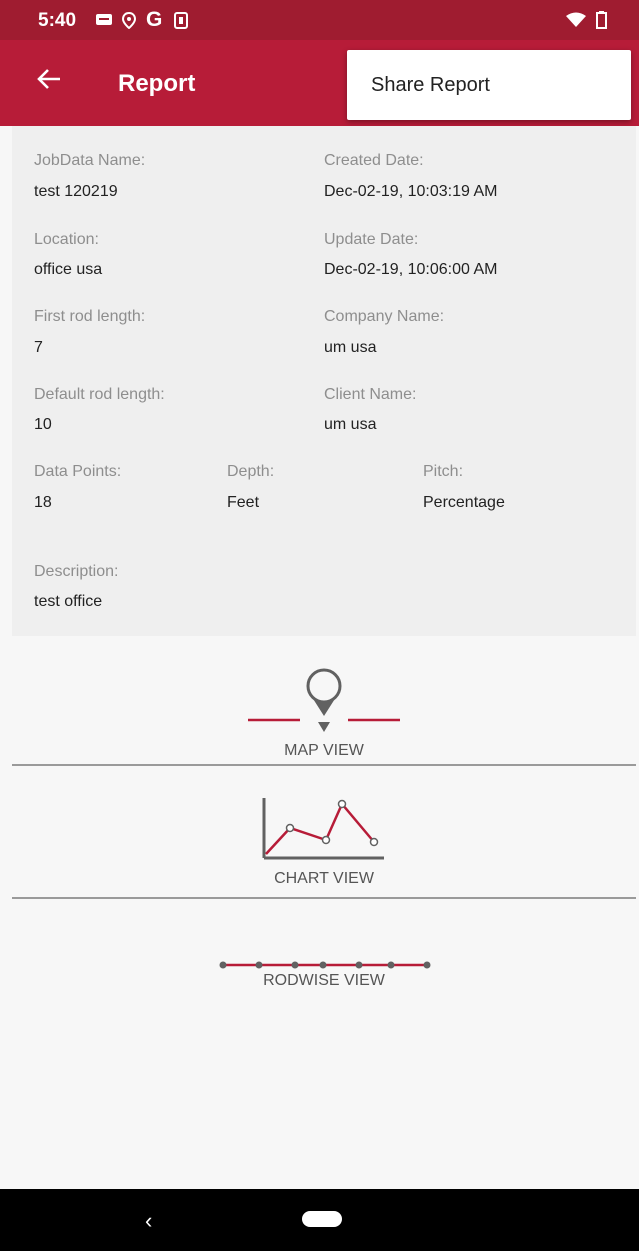  I want to click on status-time: 5:40, so click(57, 20).